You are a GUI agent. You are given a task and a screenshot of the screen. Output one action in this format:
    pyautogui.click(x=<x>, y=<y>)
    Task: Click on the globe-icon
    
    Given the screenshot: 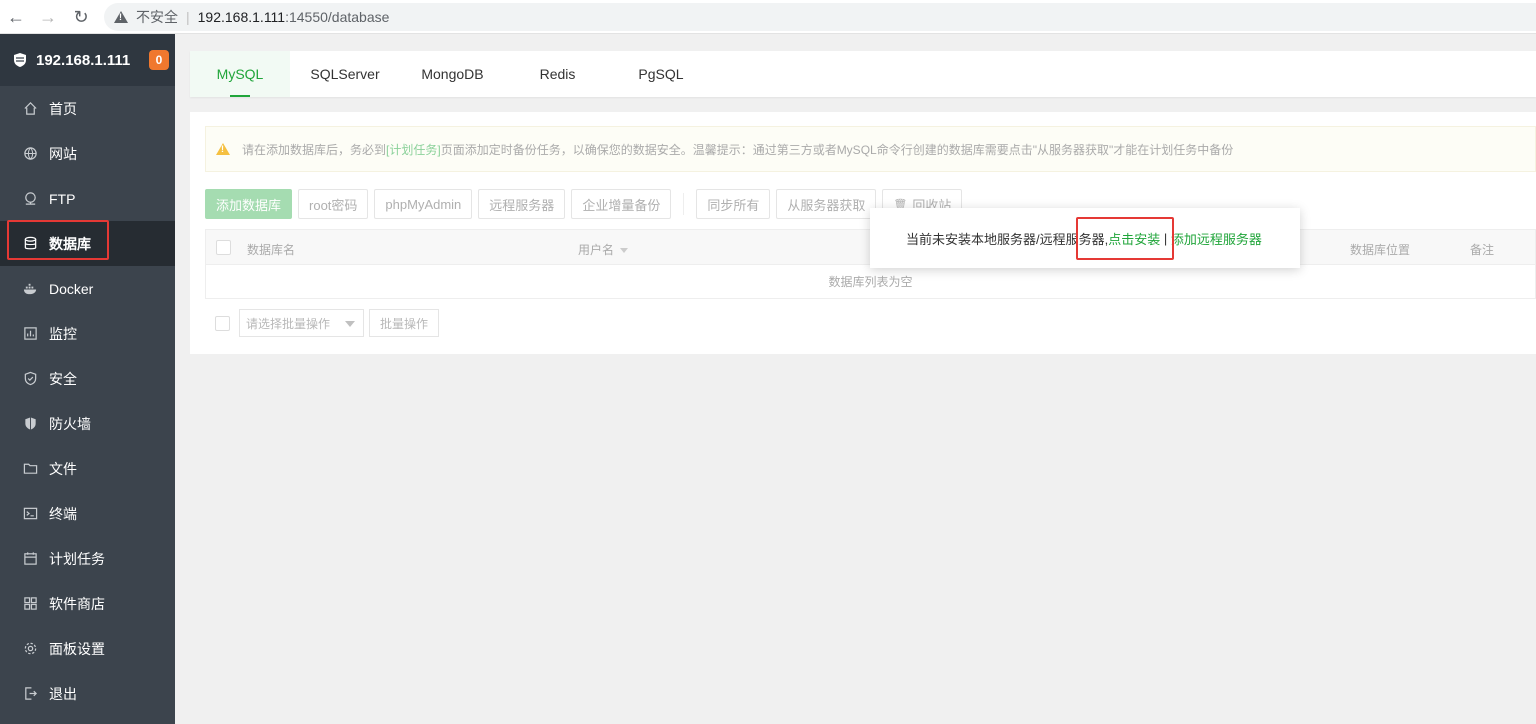 What is the action you would take?
    pyautogui.click(x=30, y=154)
    